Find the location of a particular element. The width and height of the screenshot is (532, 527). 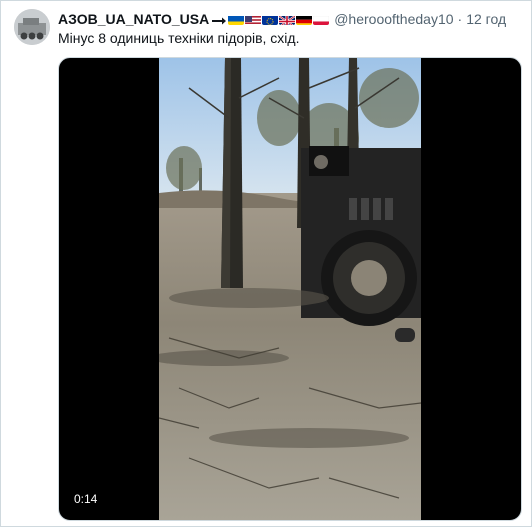

germany-flag-icon is located at coordinates (304, 19).